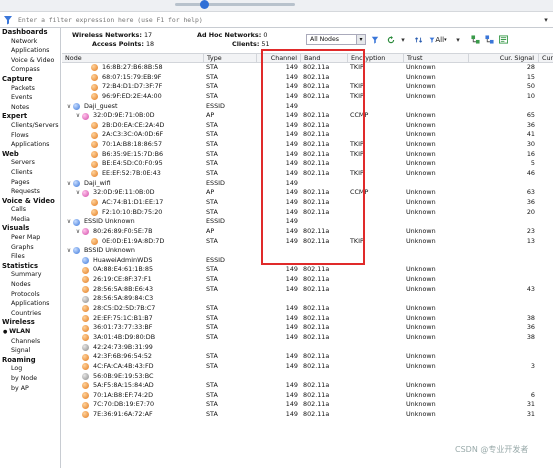 This screenshot has width=553, height=468. Describe the element at coordinates (30, 192) in the screenshot. I see `sidebar-item: Requests` at that location.